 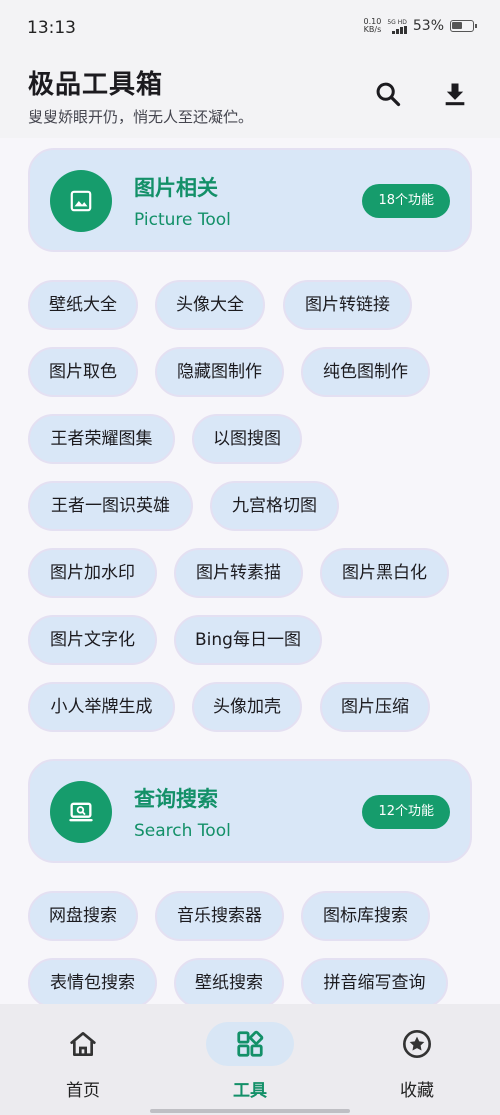 I want to click on battery-icon, so click(x=463, y=26).